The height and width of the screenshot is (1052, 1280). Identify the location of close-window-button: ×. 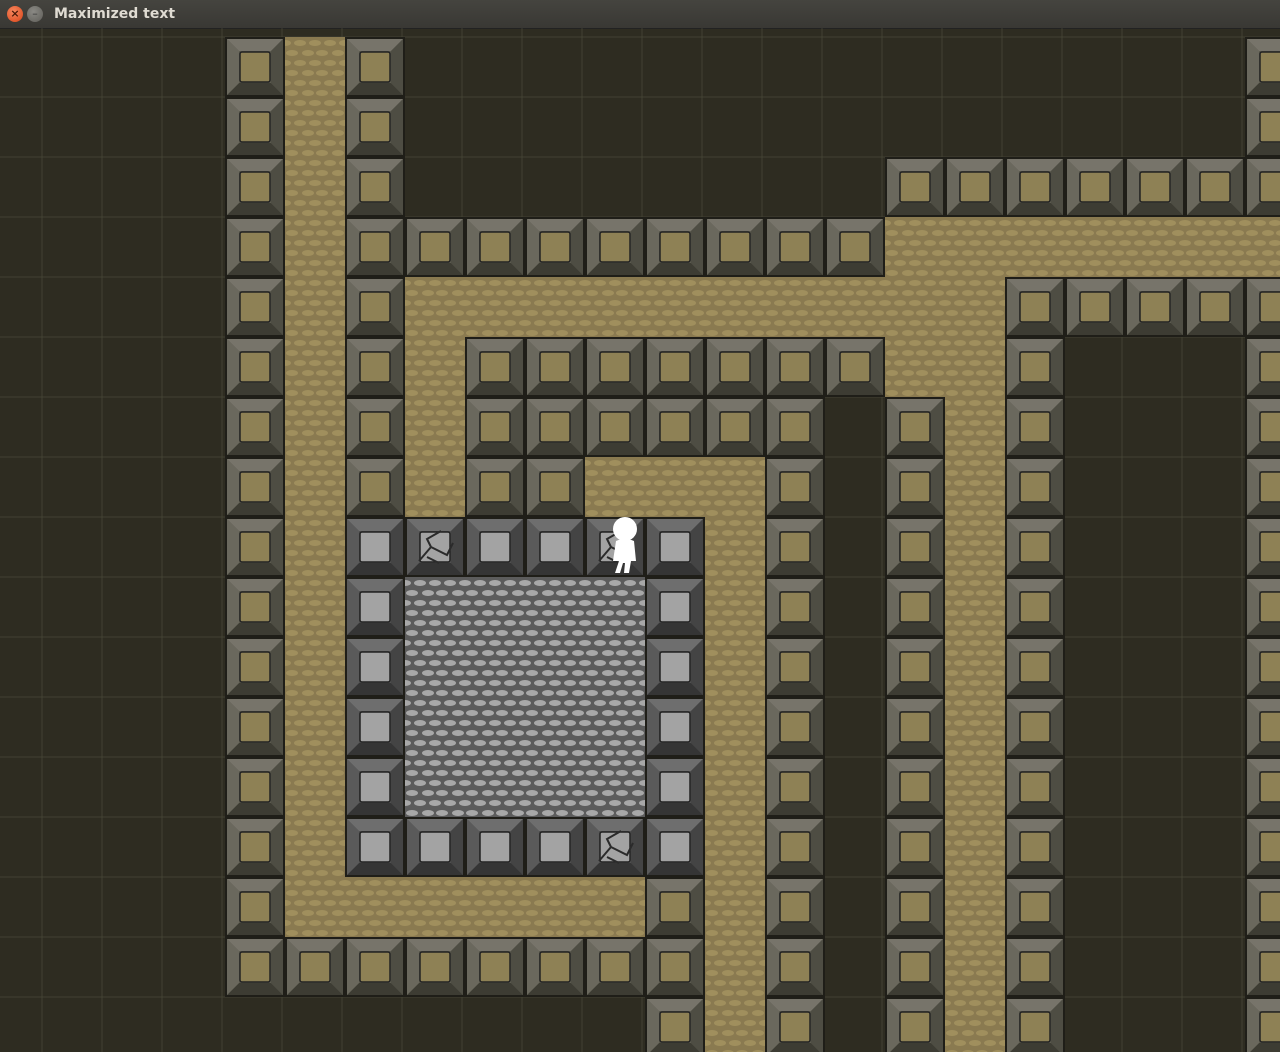
(15, 14).